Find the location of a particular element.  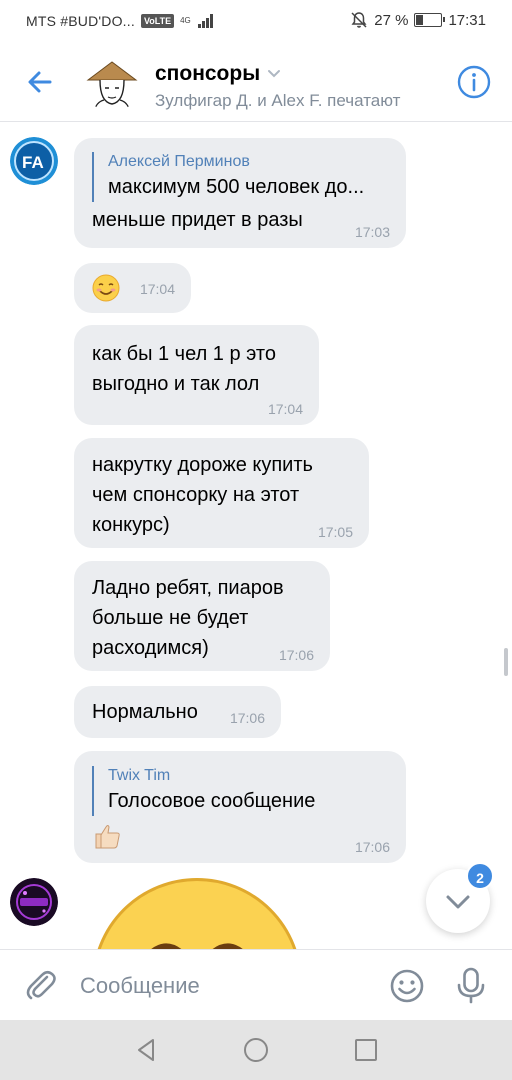

message-bubble: 17:04 is located at coordinates (132, 288).